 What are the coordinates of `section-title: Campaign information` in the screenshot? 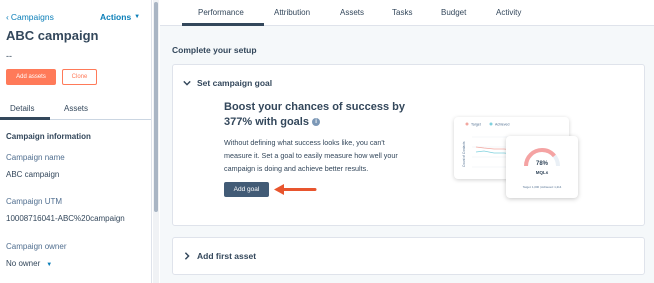 It's located at (48, 136).